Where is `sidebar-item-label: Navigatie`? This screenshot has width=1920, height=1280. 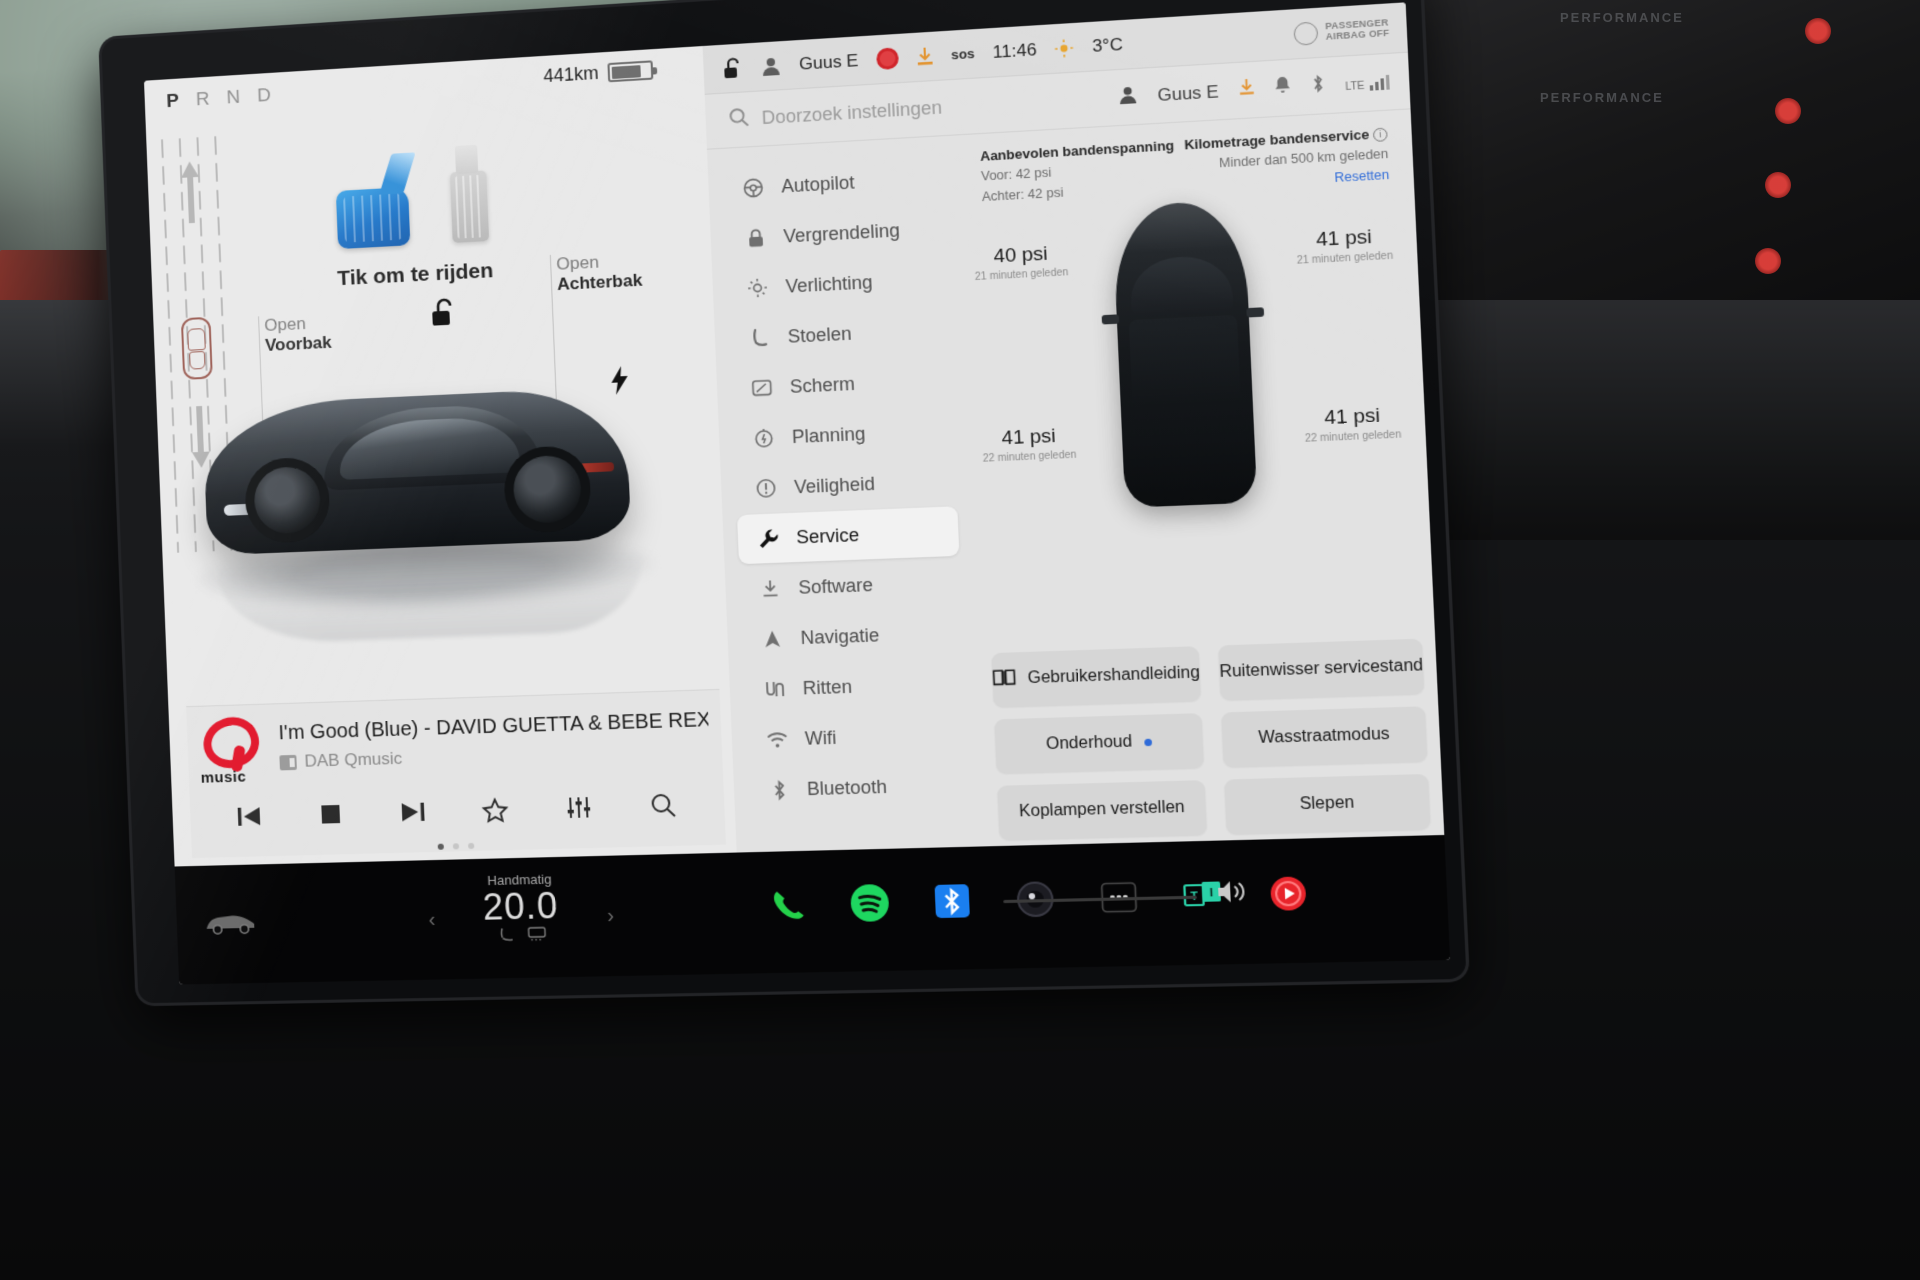 sidebar-item-label: Navigatie is located at coordinates (840, 636).